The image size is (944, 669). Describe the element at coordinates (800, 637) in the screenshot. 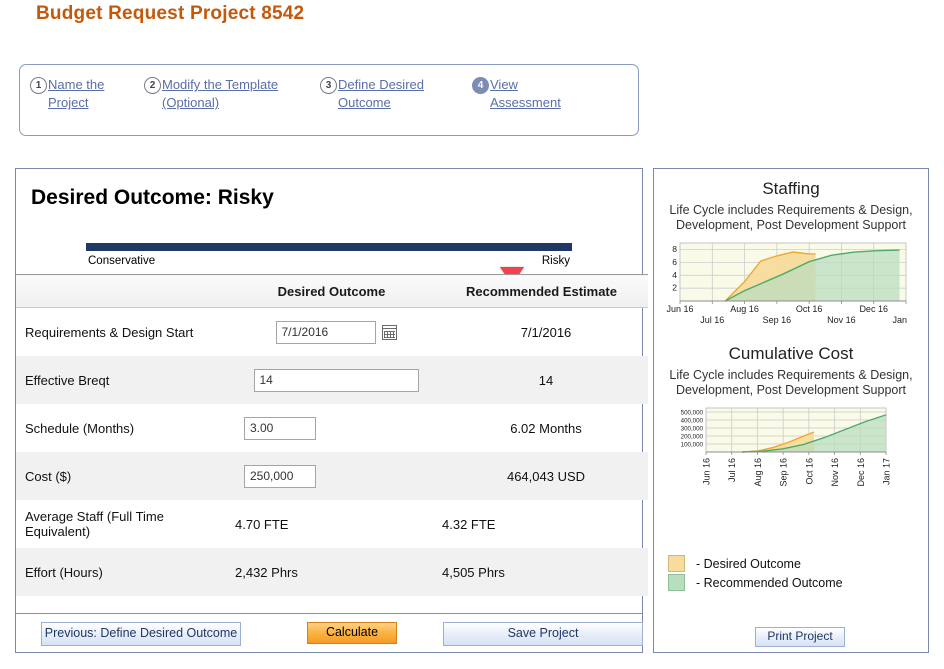

I see `print-project-button: Print Project` at that location.